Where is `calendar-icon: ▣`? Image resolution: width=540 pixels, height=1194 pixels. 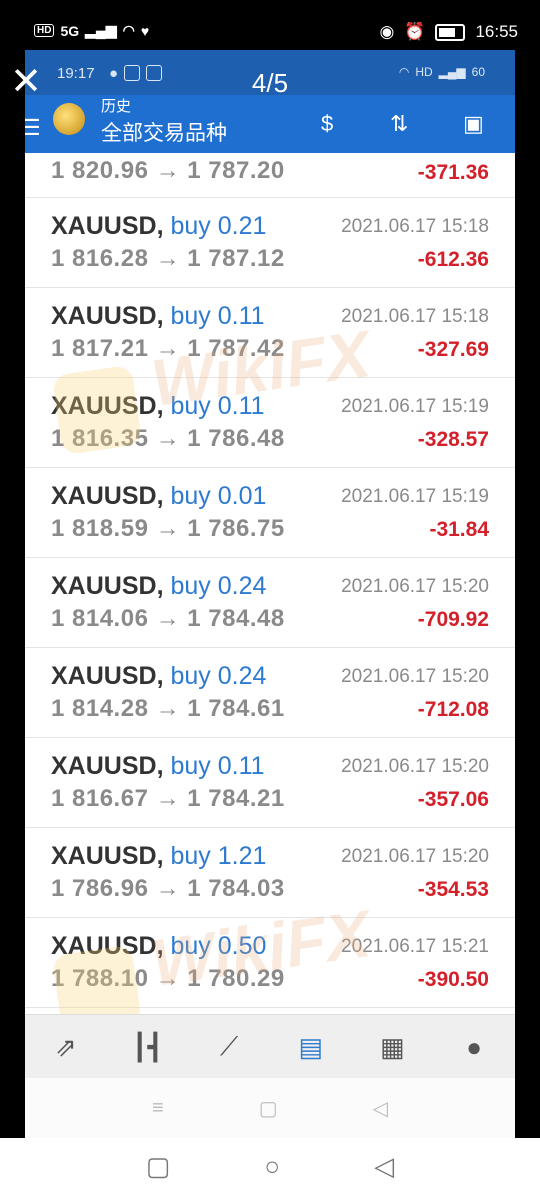
calendar-icon: ▣ is located at coordinates (473, 124).